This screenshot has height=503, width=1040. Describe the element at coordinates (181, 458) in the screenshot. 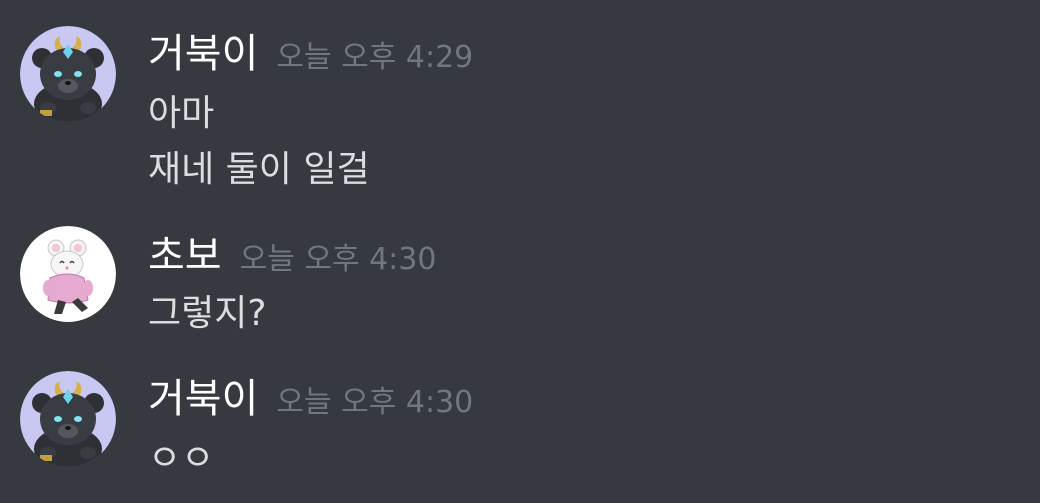

I see `message-text: ㅇㅇ` at that location.